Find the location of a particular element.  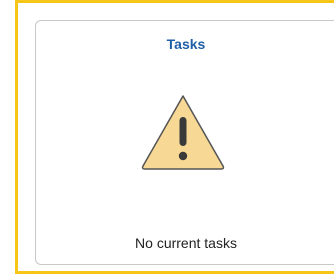

no-tasks-message: No current tasks is located at coordinates (186, 243).